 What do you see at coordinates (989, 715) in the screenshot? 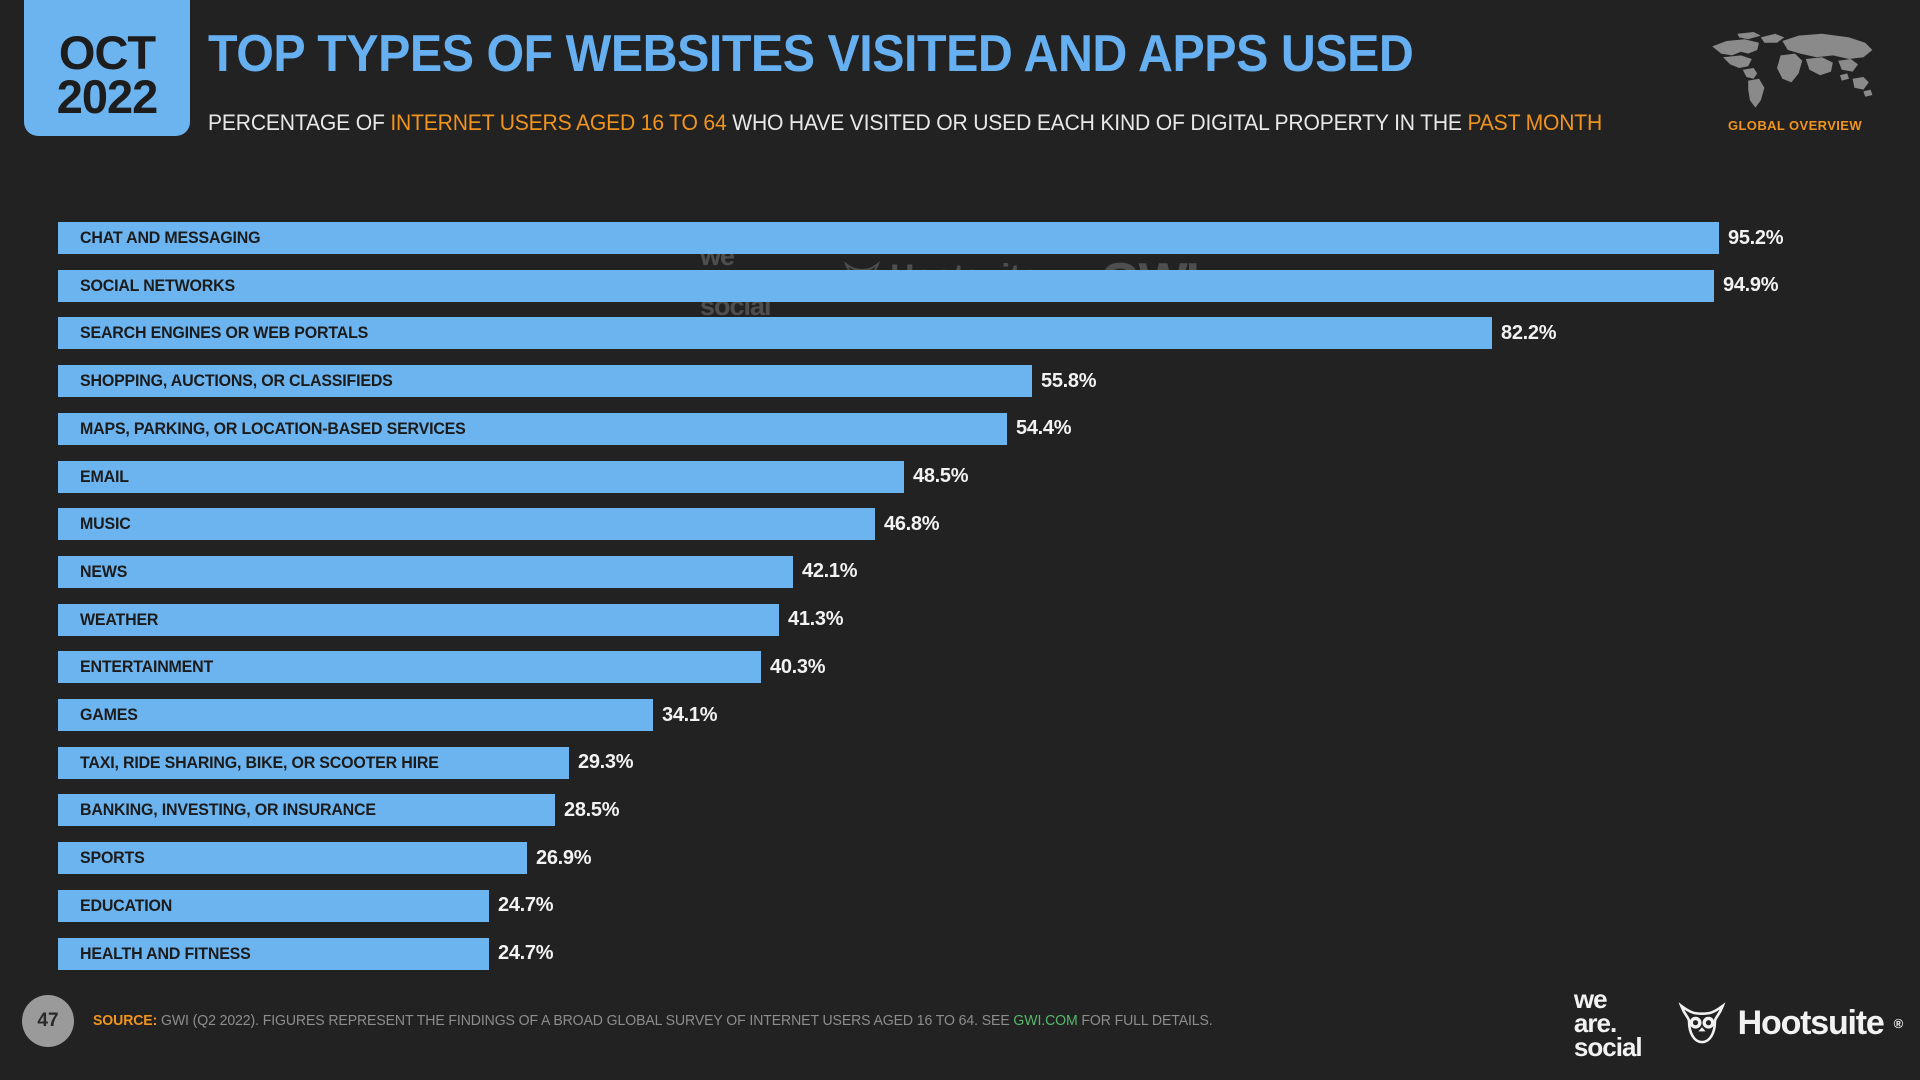
I see `bar-row: GAMES 34.1%` at bounding box center [989, 715].